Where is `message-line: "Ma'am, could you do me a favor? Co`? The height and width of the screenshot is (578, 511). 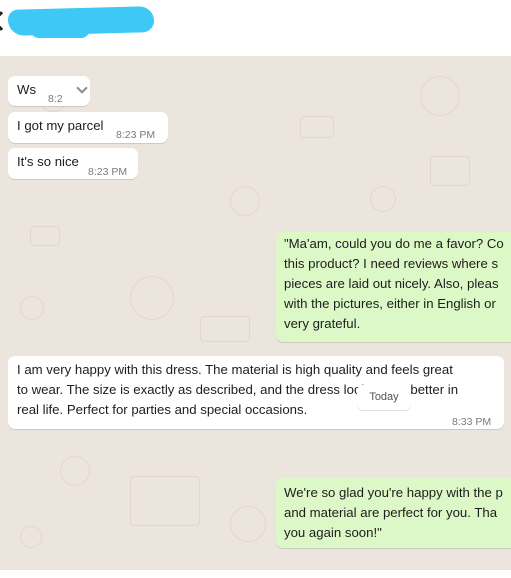 message-line: "Ma'am, could you do me a favor? Co is located at coordinates (394, 243).